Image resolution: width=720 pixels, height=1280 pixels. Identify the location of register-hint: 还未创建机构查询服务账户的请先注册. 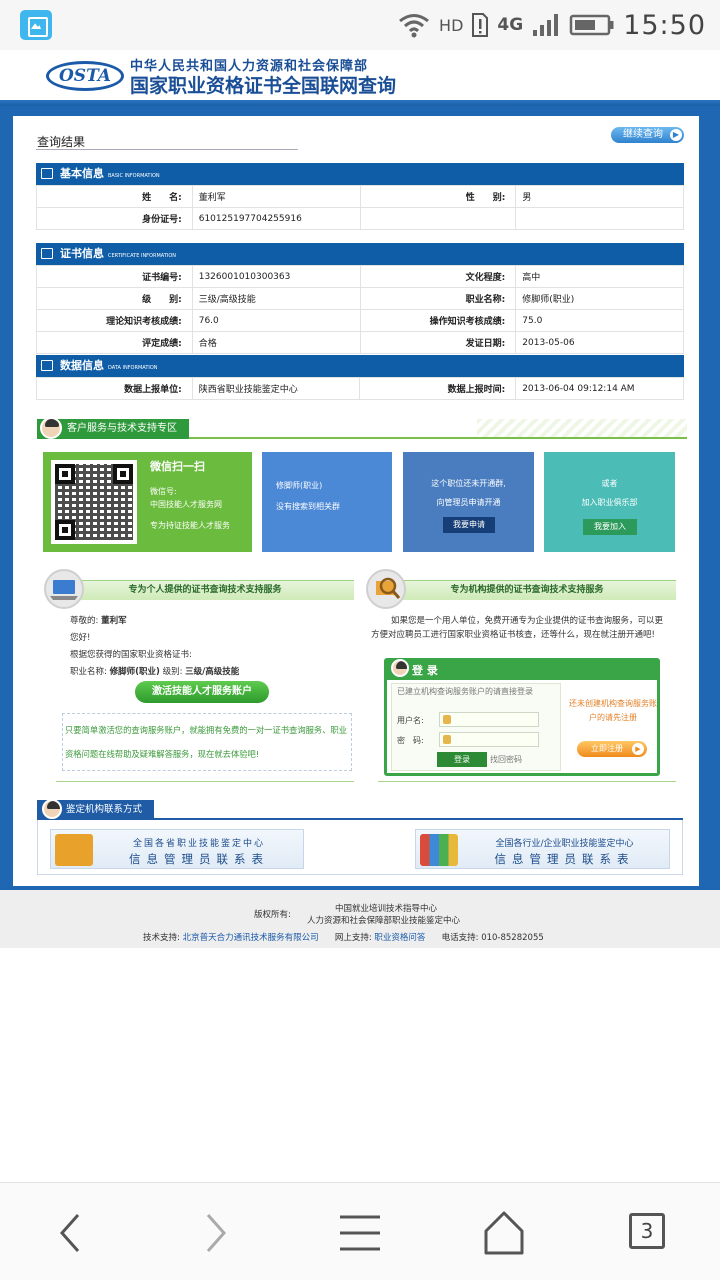
(613, 710).